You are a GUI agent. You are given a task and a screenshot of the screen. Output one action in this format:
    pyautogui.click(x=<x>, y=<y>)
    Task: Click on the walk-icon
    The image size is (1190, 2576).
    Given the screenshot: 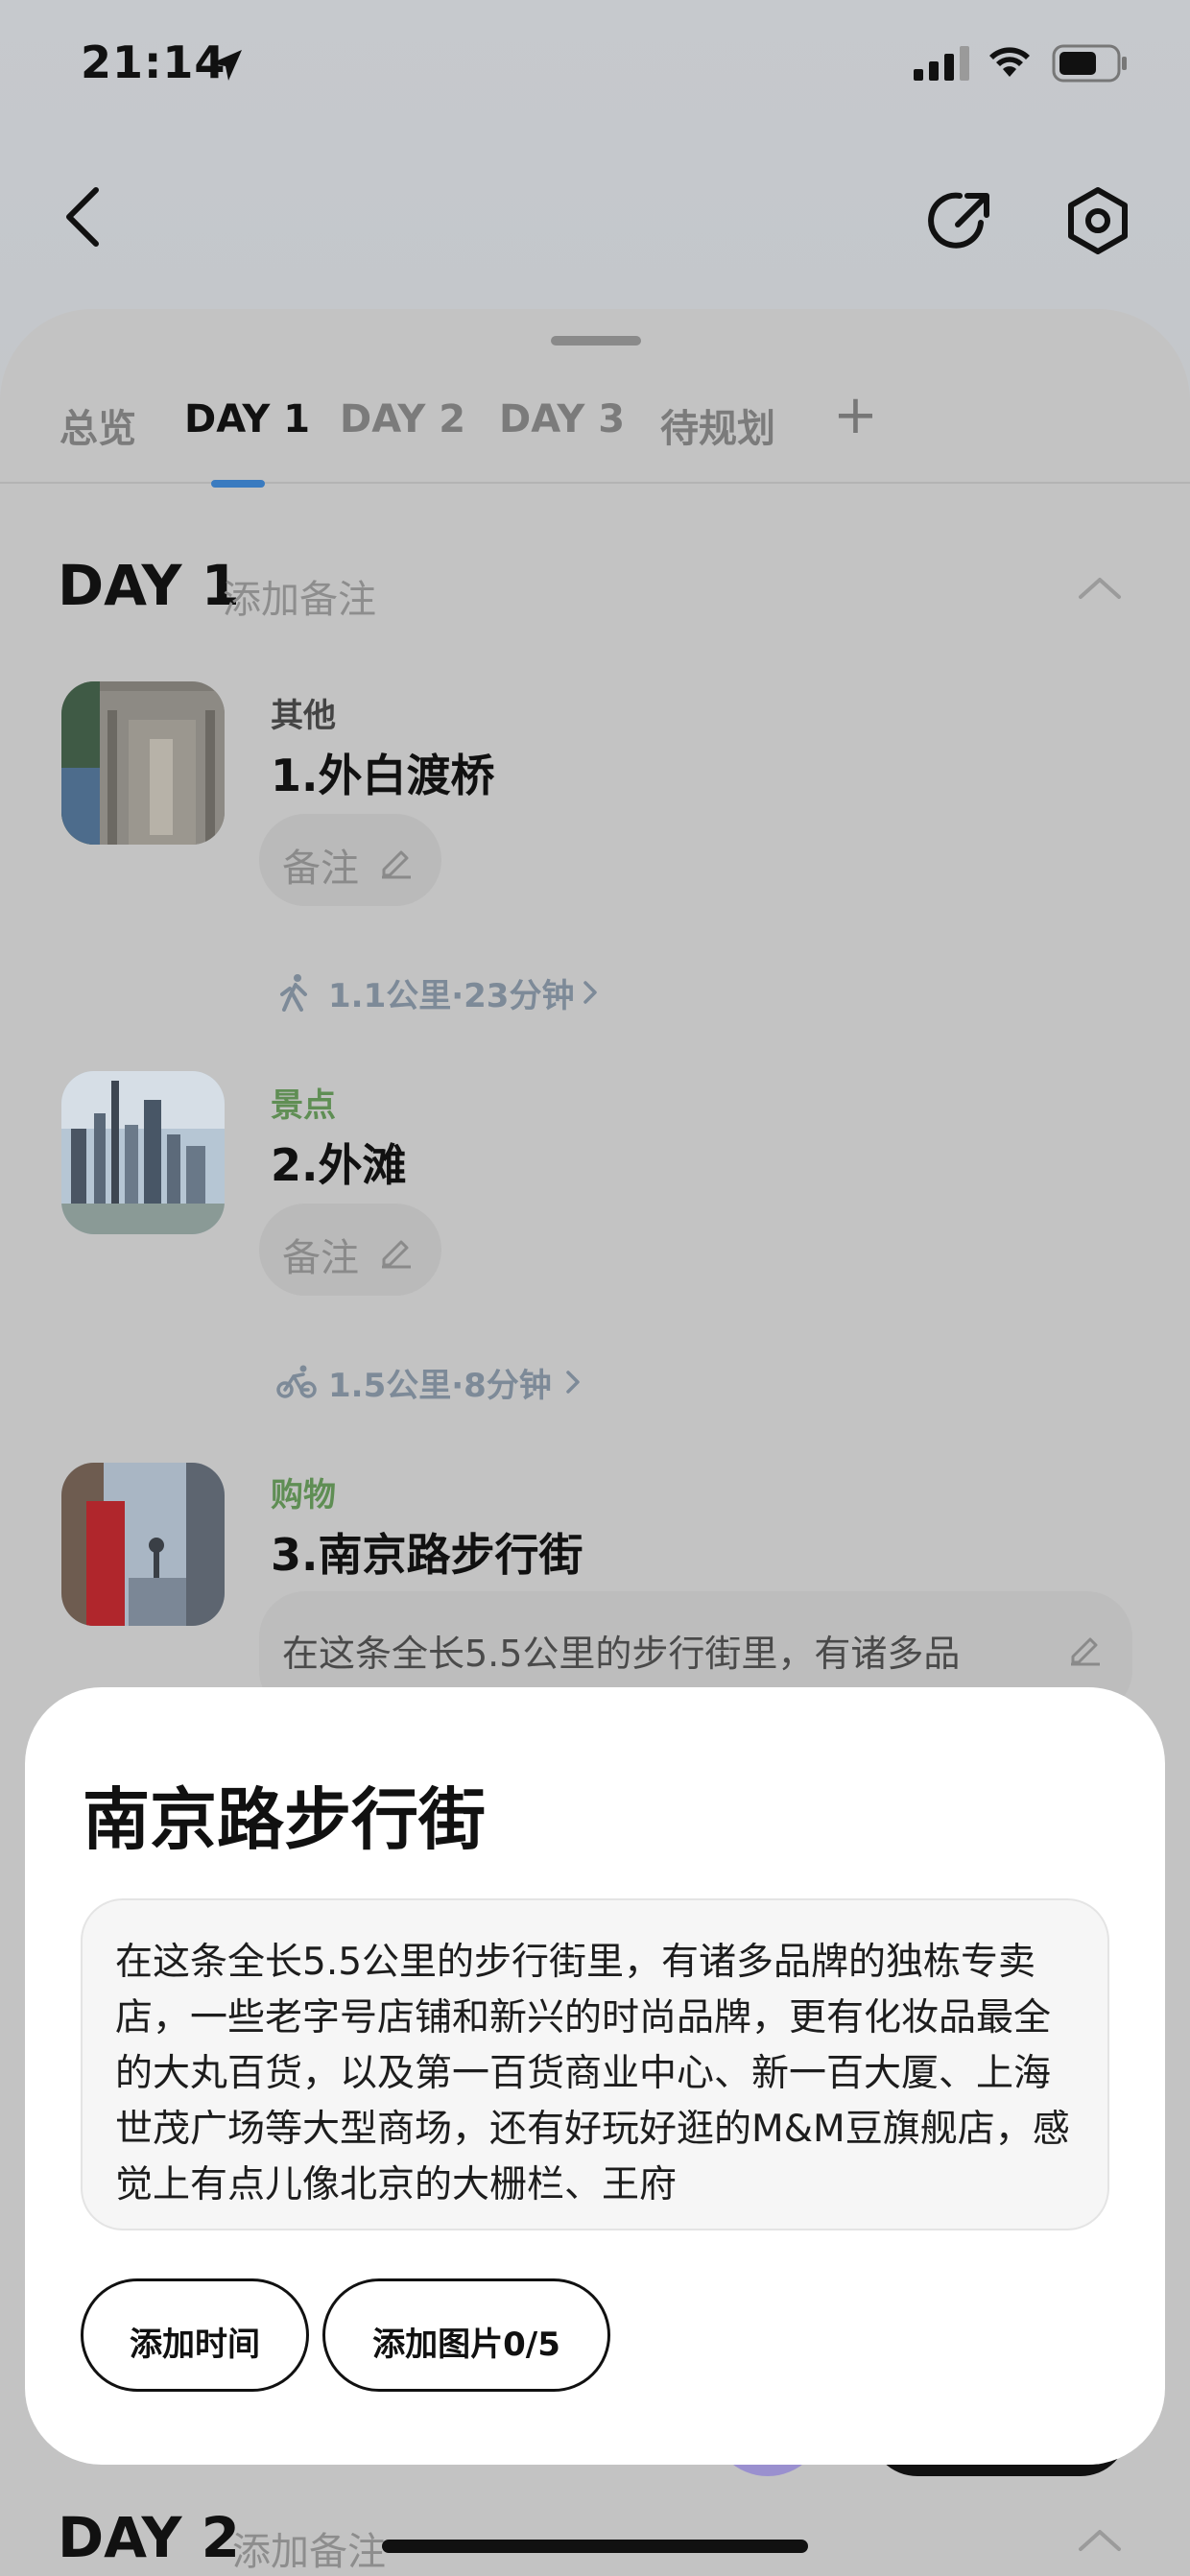 What is the action you would take?
    pyautogui.click(x=293, y=993)
    